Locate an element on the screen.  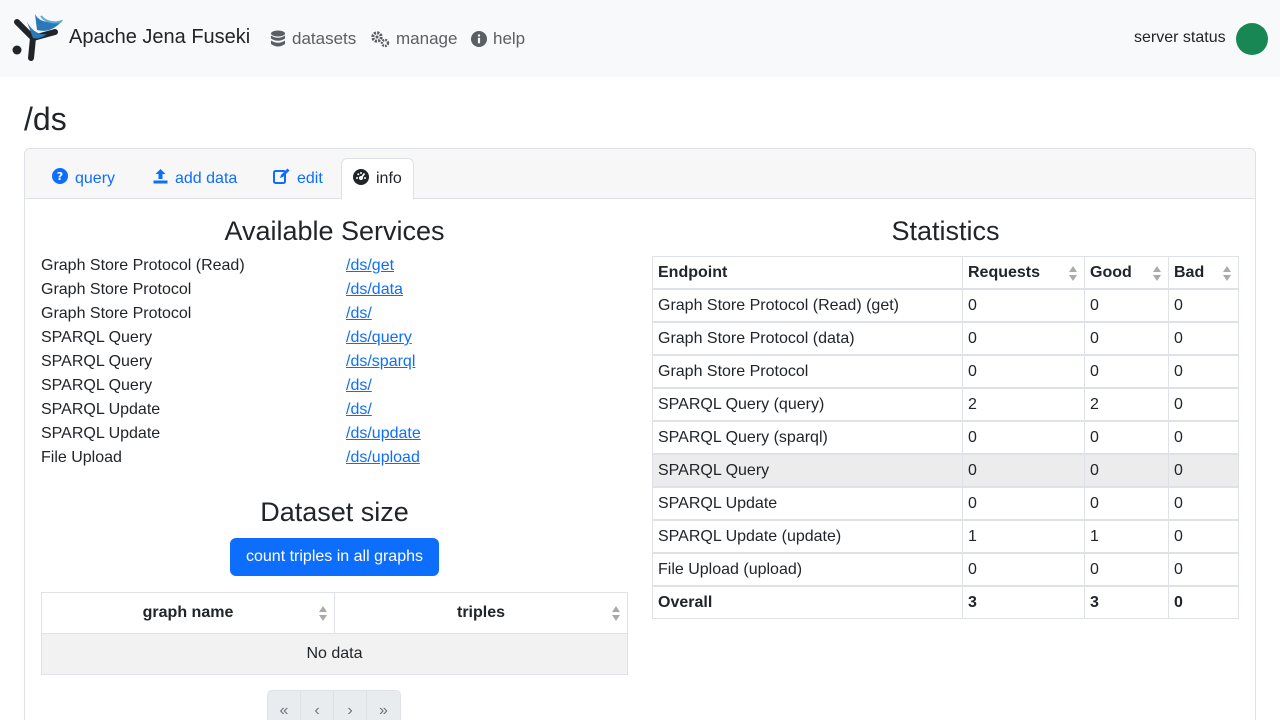
column-header-label: Bad is located at coordinates (1189, 272).